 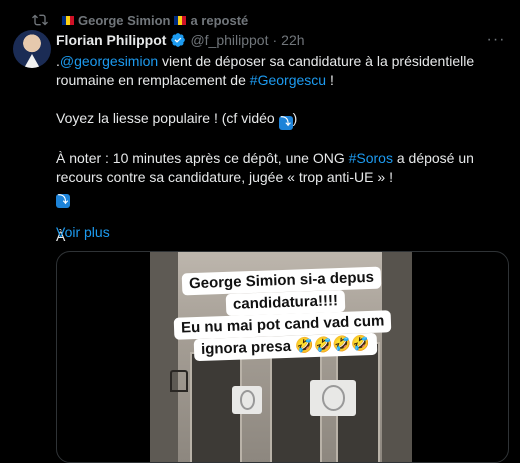 I want to click on text-fragment: ), so click(x=295, y=118).